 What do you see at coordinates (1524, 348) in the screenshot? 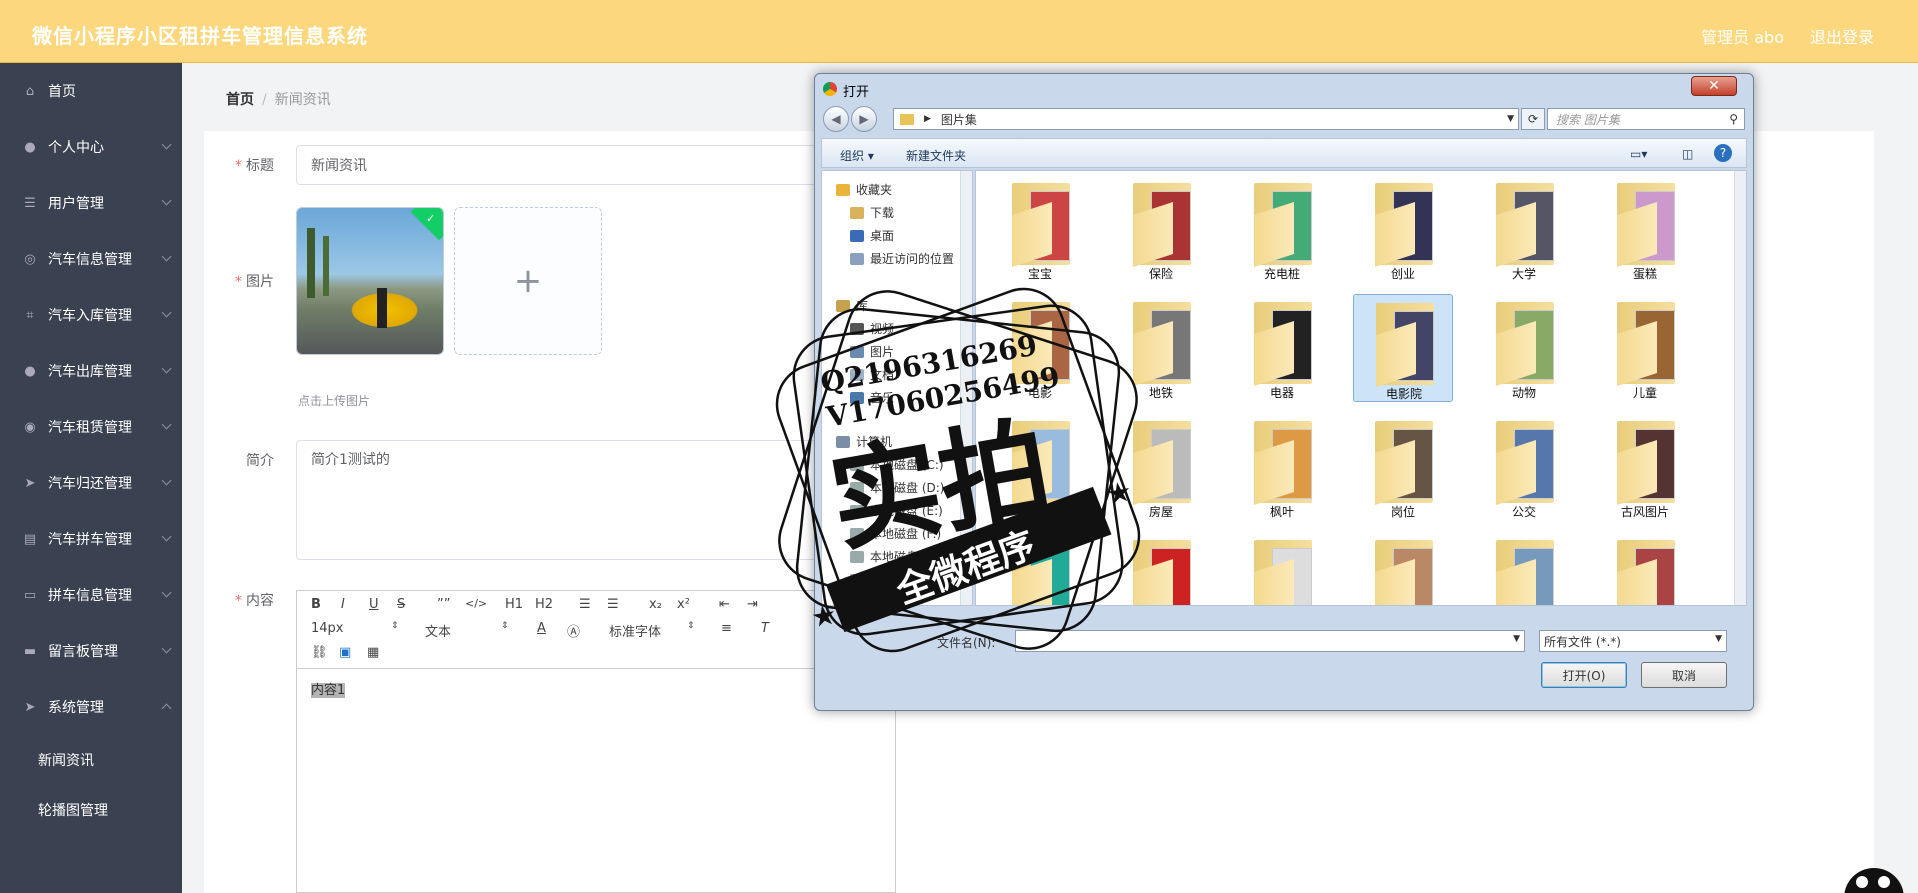
I see `folder-item: 动物` at bounding box center [1524, 348].